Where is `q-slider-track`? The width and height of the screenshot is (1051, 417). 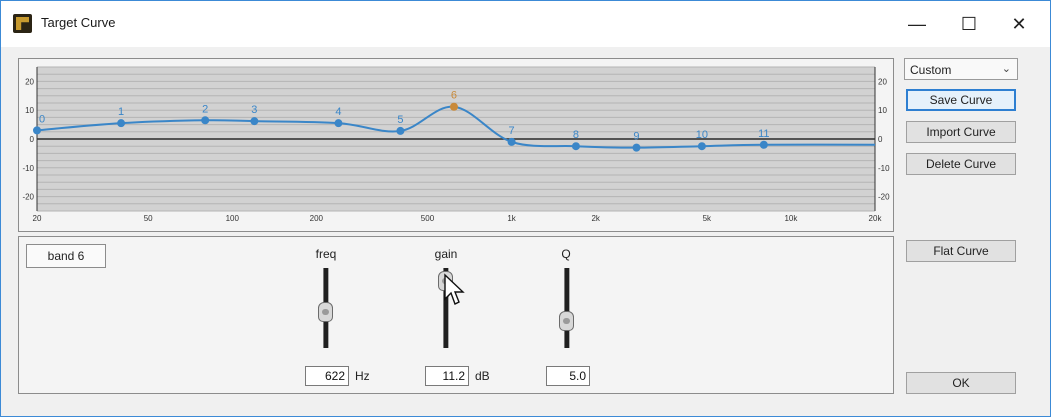
q-slider-track is located at coordinates (567, 308).